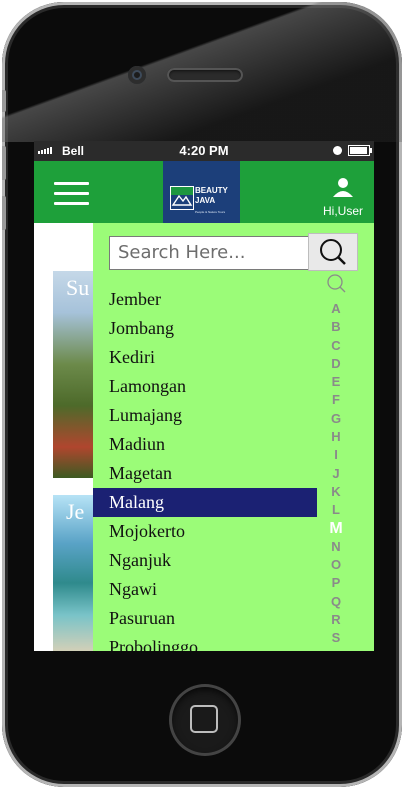  Describe the element at coordinates (210, 212) in the screenshot. I see `logo-tagline: People & Nature Tours` at that location.